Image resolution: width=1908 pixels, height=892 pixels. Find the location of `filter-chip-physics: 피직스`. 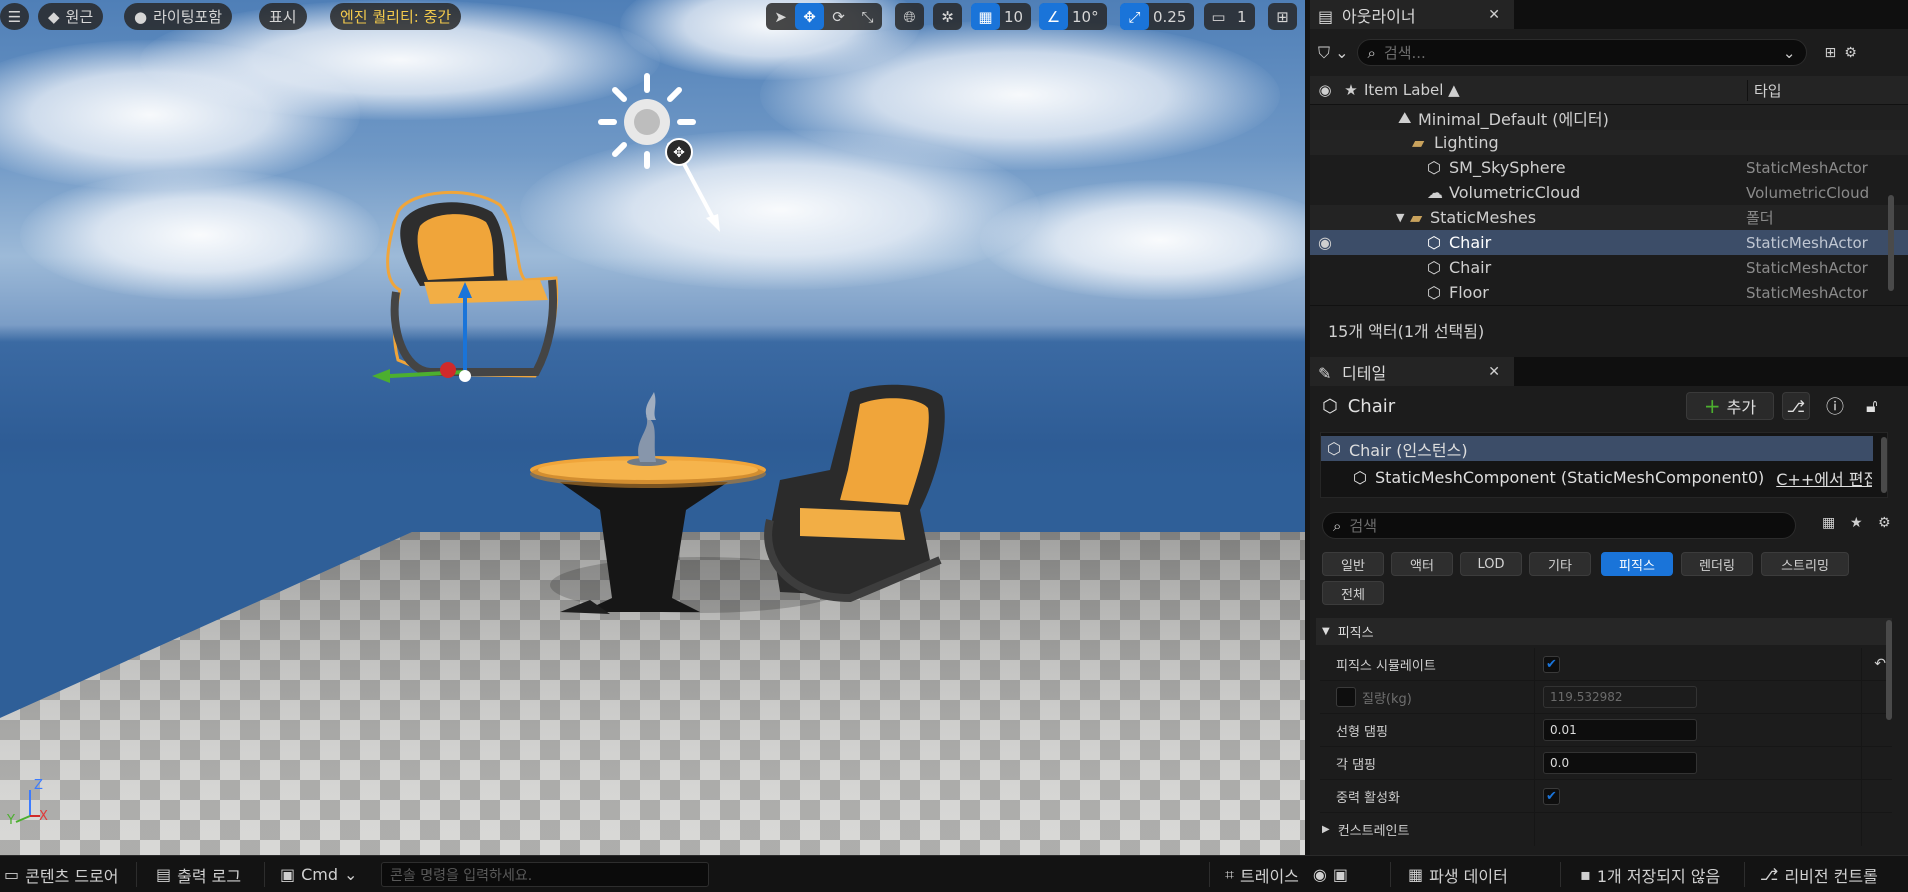

filter-chip-physics: 피직스 is located at coordinates (1637, 564).